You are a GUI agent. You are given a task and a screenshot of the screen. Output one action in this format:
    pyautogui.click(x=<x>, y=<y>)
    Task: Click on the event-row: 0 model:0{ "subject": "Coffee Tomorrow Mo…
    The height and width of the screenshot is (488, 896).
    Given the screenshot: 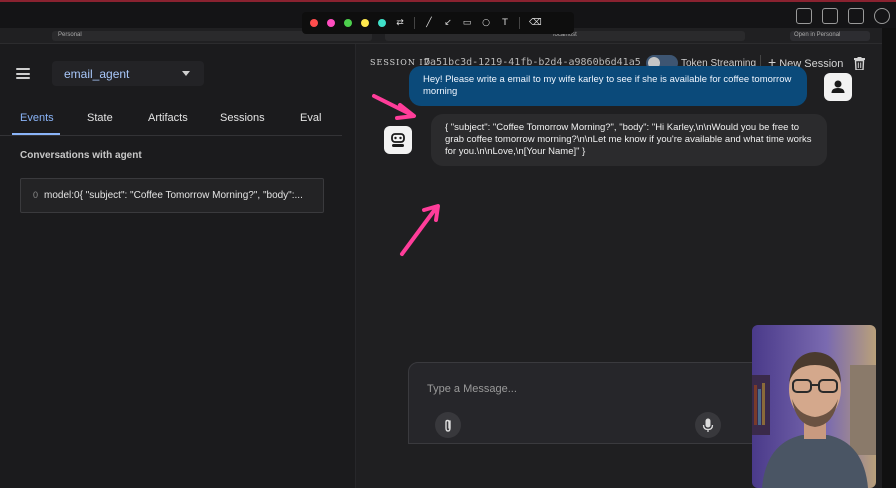 What is the action you would take?
    pyautogui.click(x=172, y=195)
    